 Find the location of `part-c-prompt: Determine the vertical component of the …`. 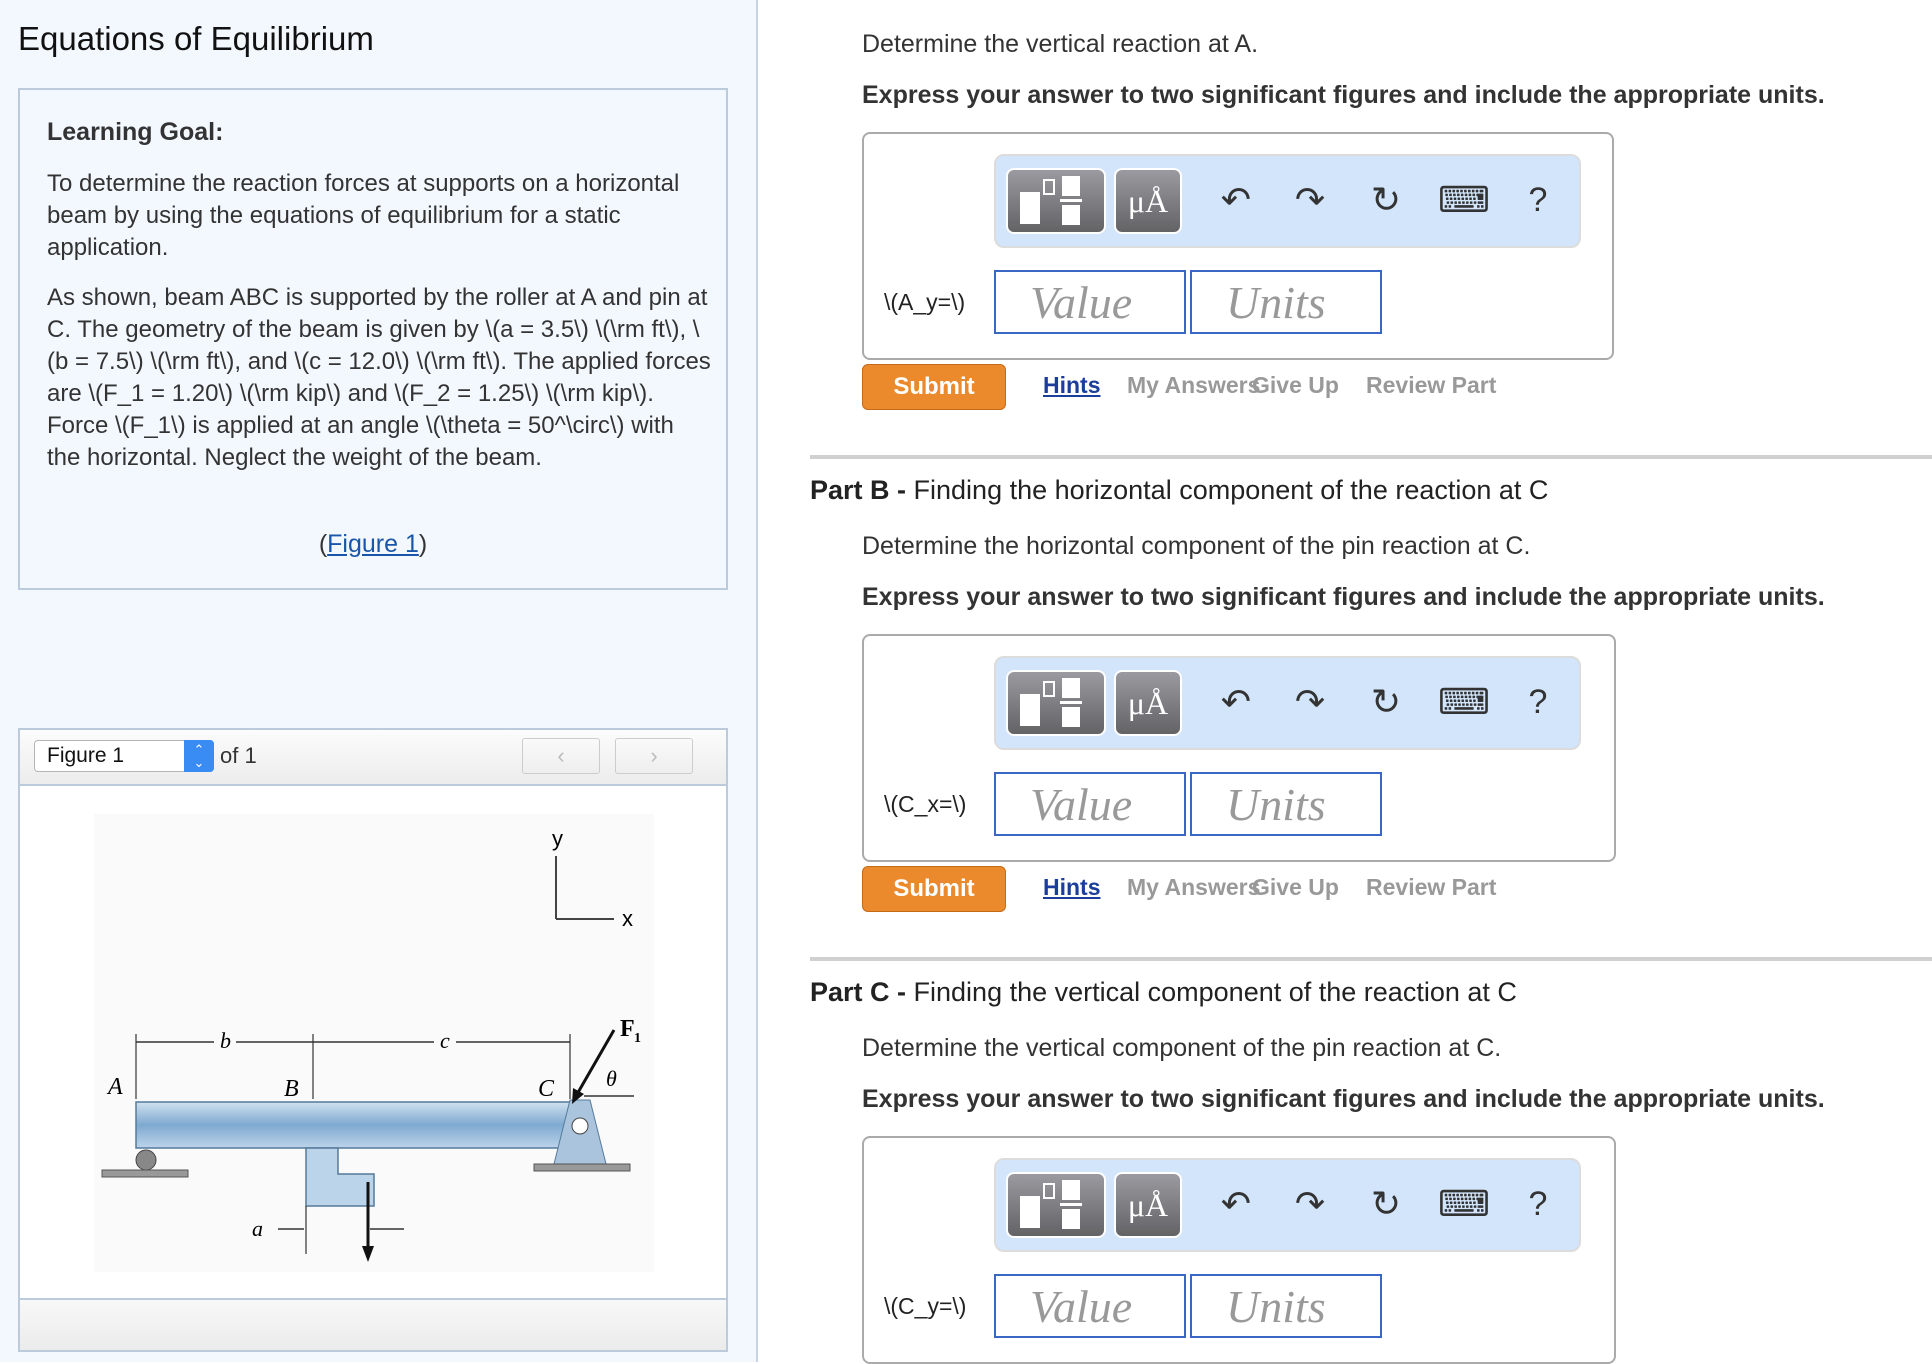

part-c-prompt: Determine the vertical component of the … is located at coordinates (1182, 1048).